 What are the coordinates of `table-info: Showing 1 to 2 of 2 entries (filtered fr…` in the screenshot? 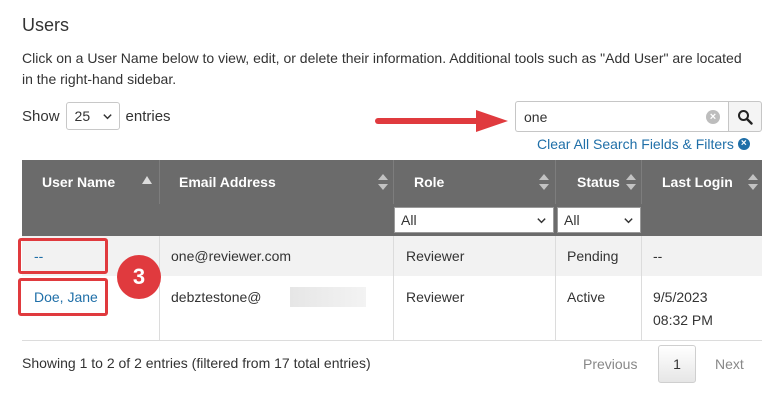 It's located at (196, 363).